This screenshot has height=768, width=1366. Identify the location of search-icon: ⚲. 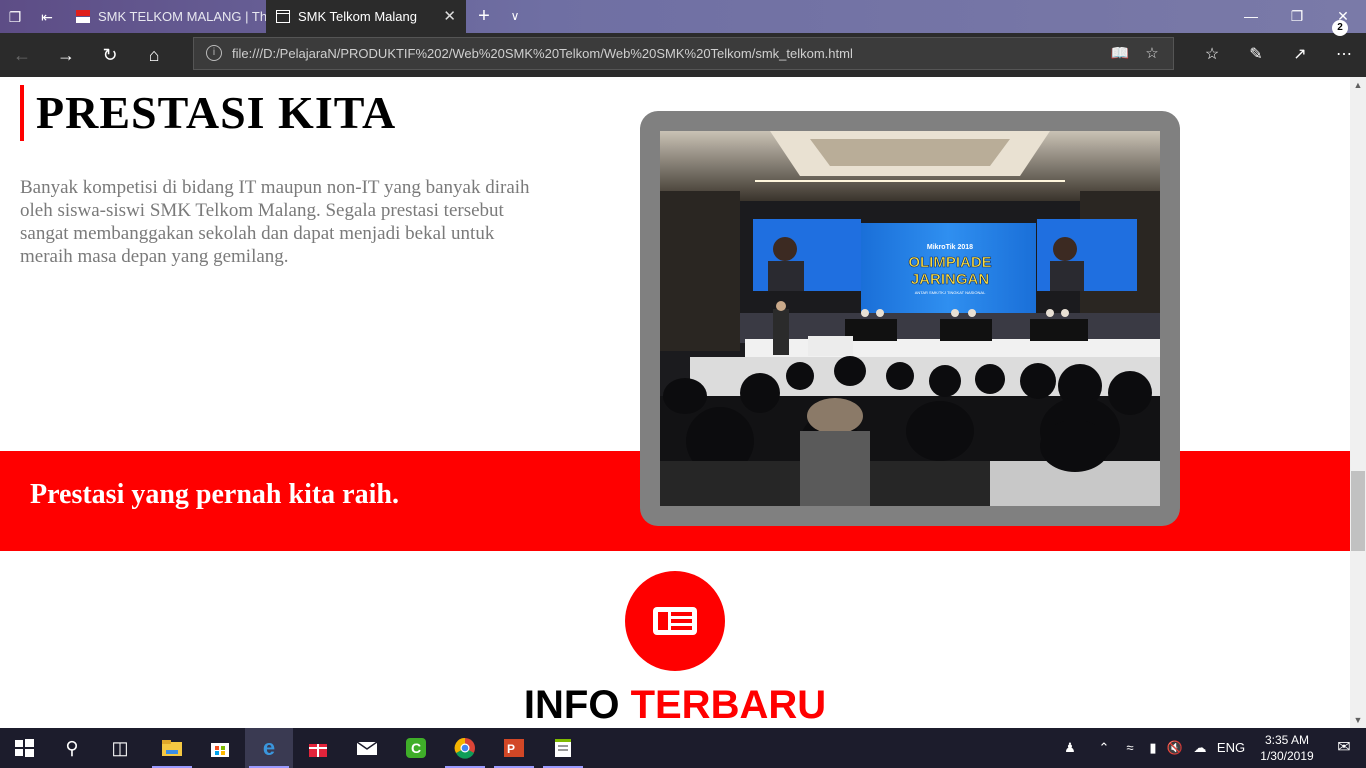
(72, 748).